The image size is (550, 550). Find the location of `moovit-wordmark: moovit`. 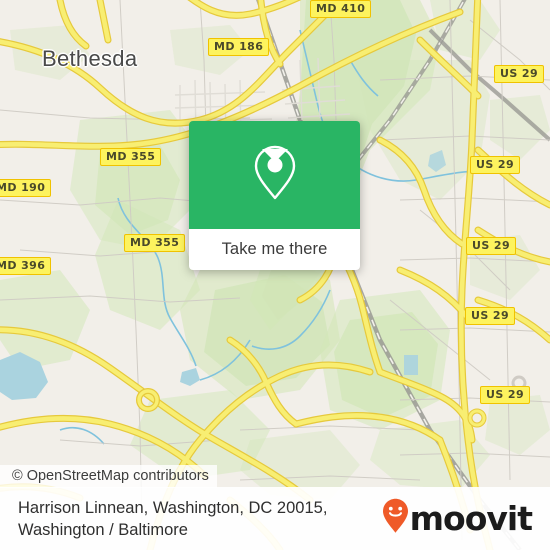

moovit-wordmark: moovit is located at coordinates (471, 518).